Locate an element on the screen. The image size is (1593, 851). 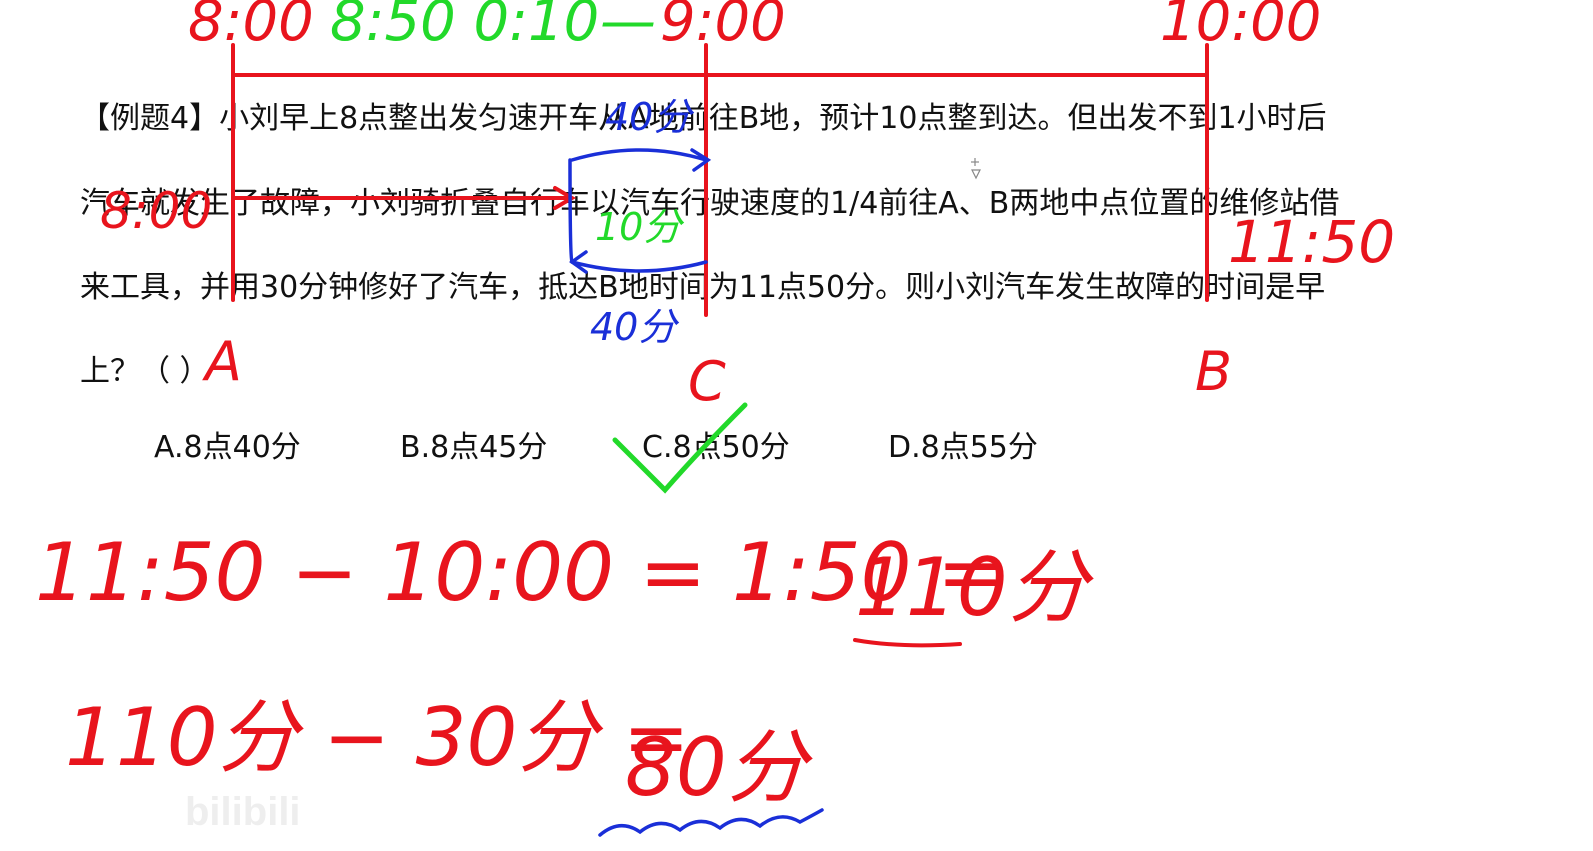
label-seg-bottom: 40分 is located at coordinates (634, 327).